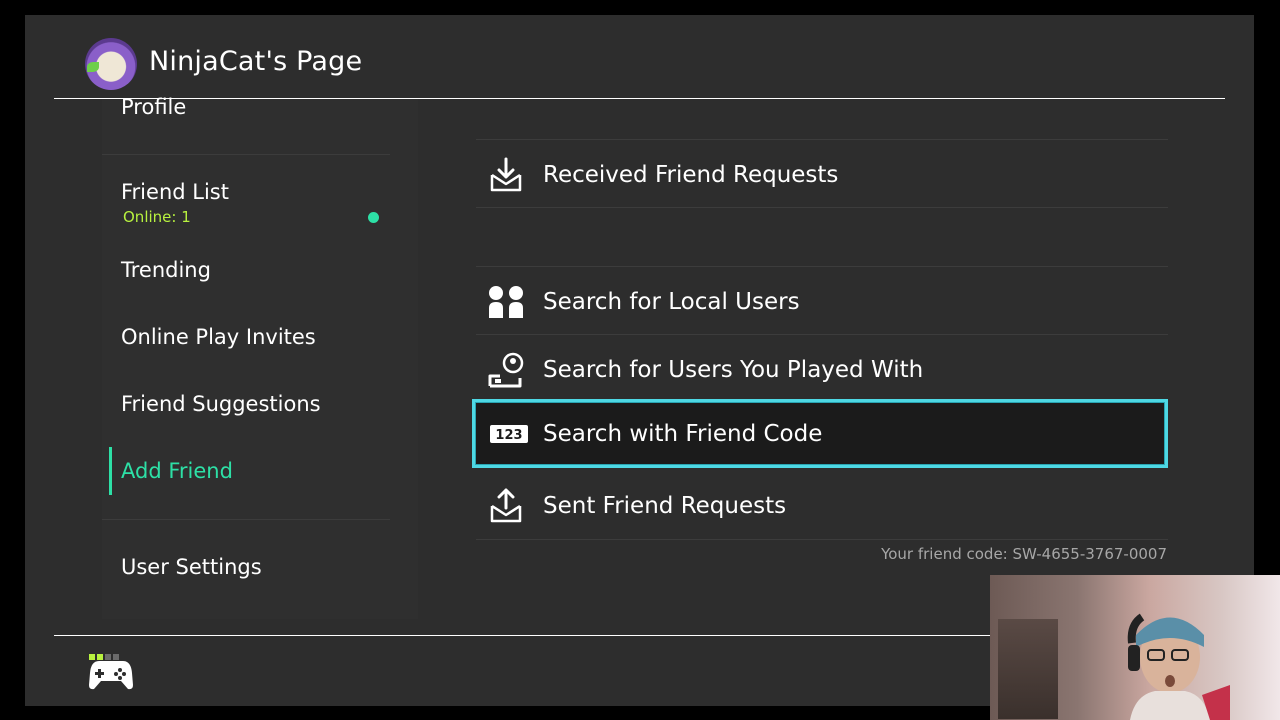 The width and height of the screenshot is (1280, 720). Describe the element at coordinates (373, 217) in the screenshot. I see `online-indicator` at that location.